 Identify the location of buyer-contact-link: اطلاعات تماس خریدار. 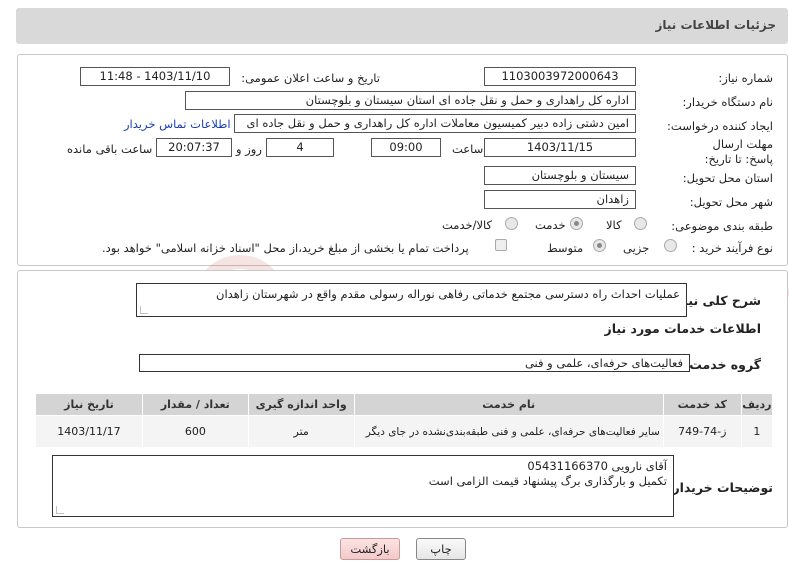
(177, 124).